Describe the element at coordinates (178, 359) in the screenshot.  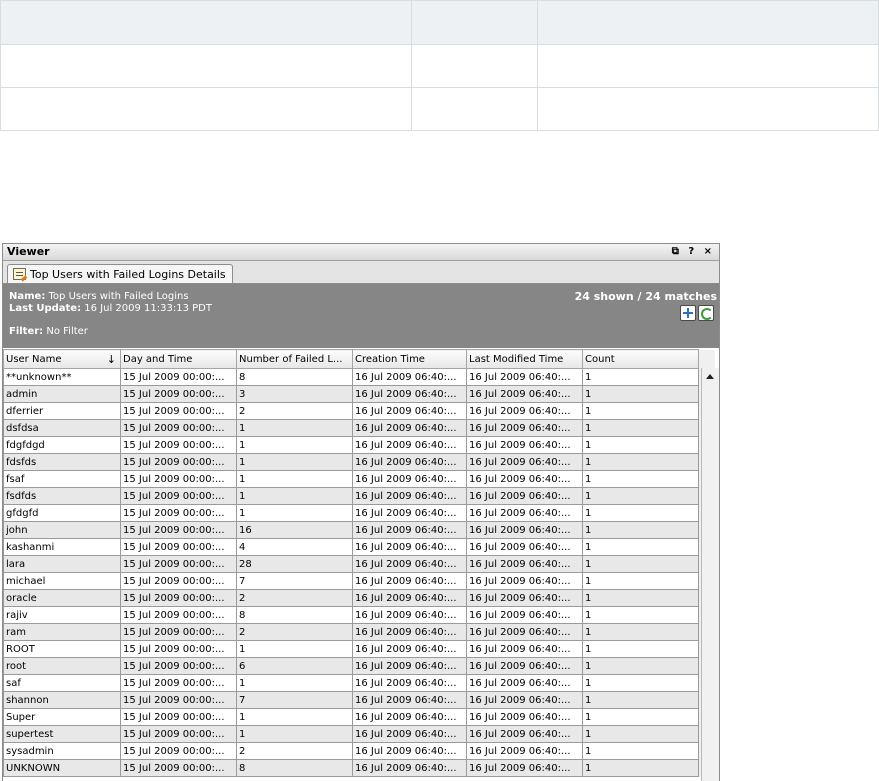
I see `column-header: Day and Time` at that location.